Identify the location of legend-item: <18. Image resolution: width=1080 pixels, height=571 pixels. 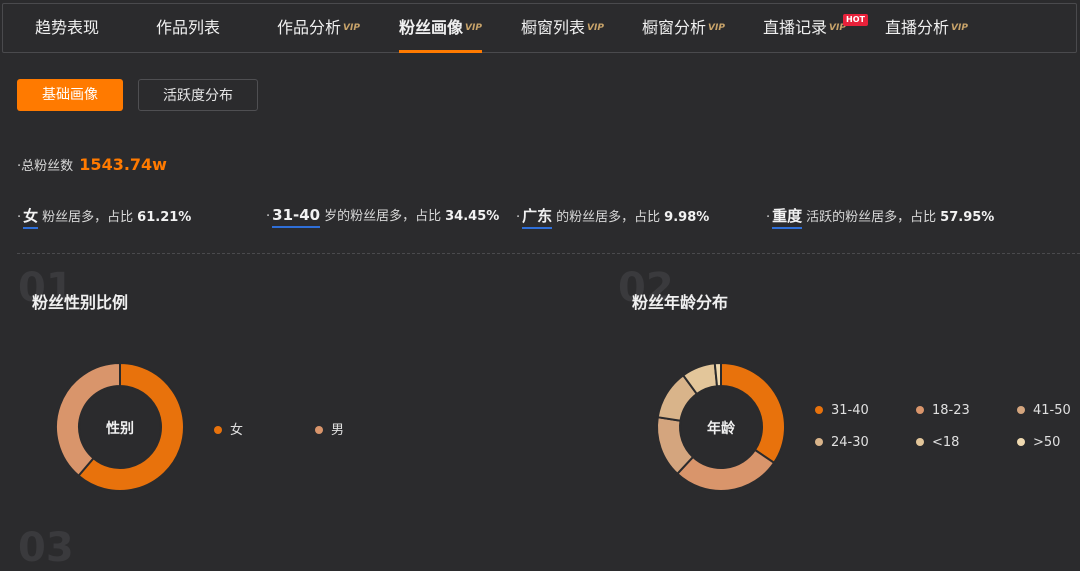
(937, 442).